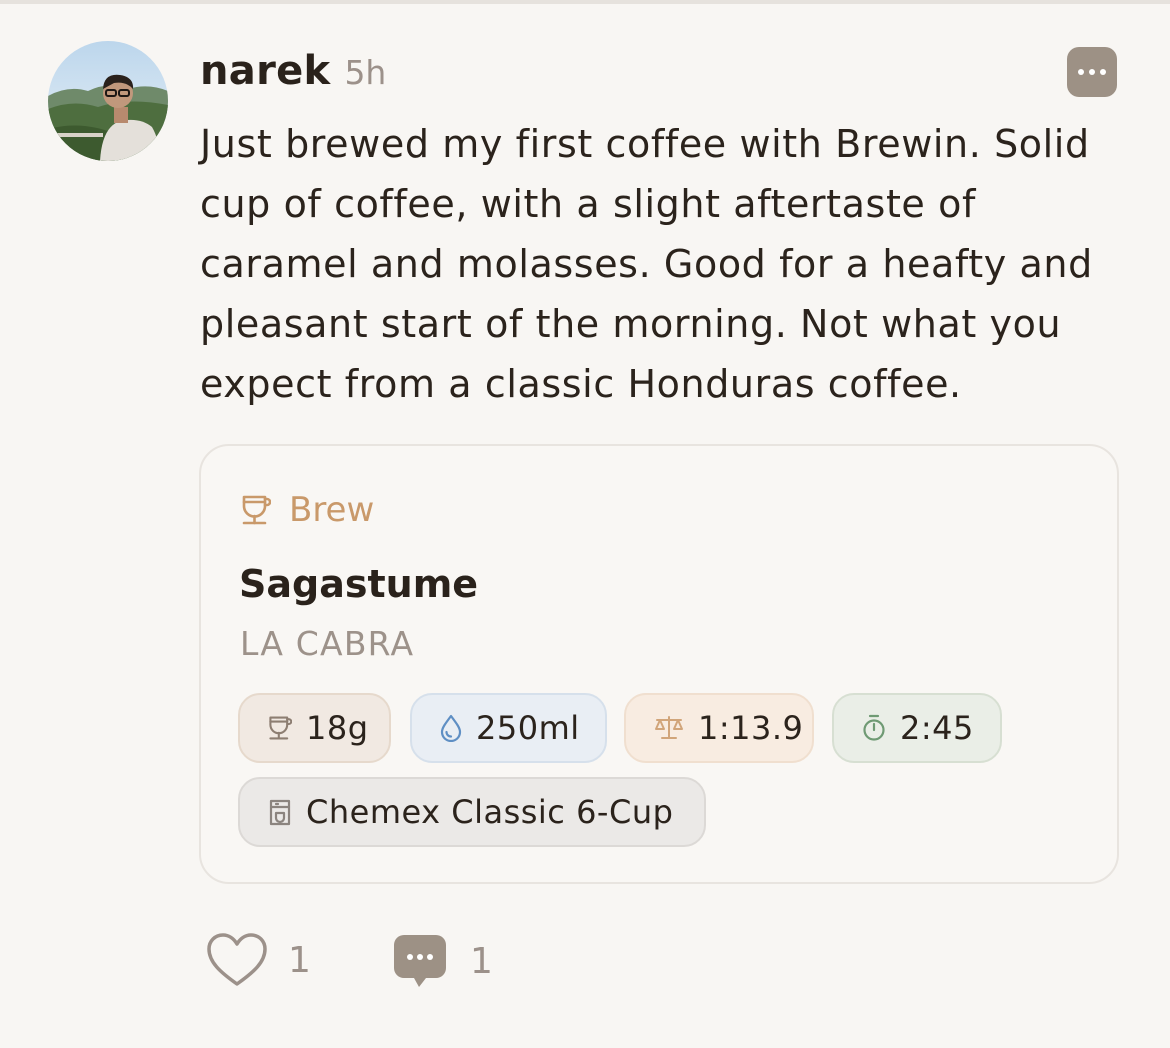 The height and width of the screenshot is (1048, 1170). I want to click on water-value: 250ml, so click(528, 728).